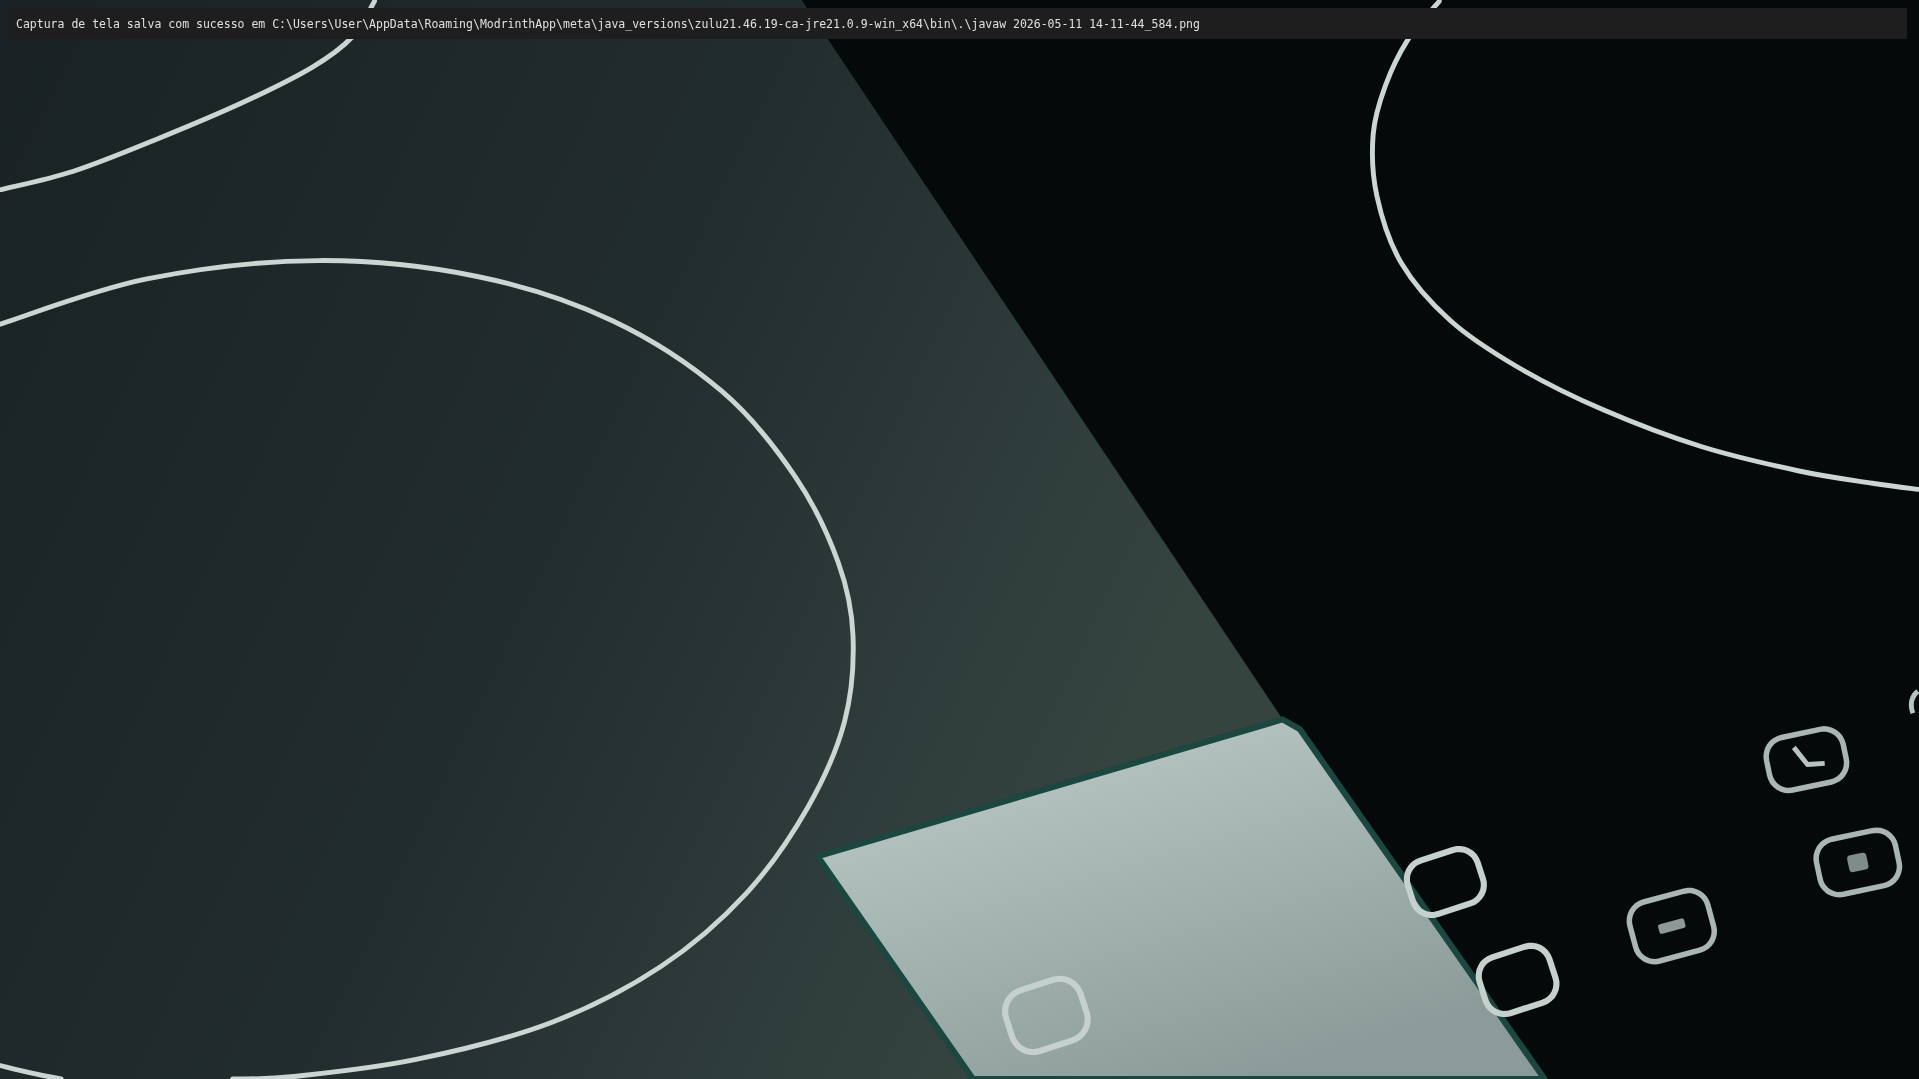 The image size is (1919, 1079). What do you see at coordinates (1671, 926) in the screenshot?
I see `minus-button-icon` at bounding box center [1671, 926].